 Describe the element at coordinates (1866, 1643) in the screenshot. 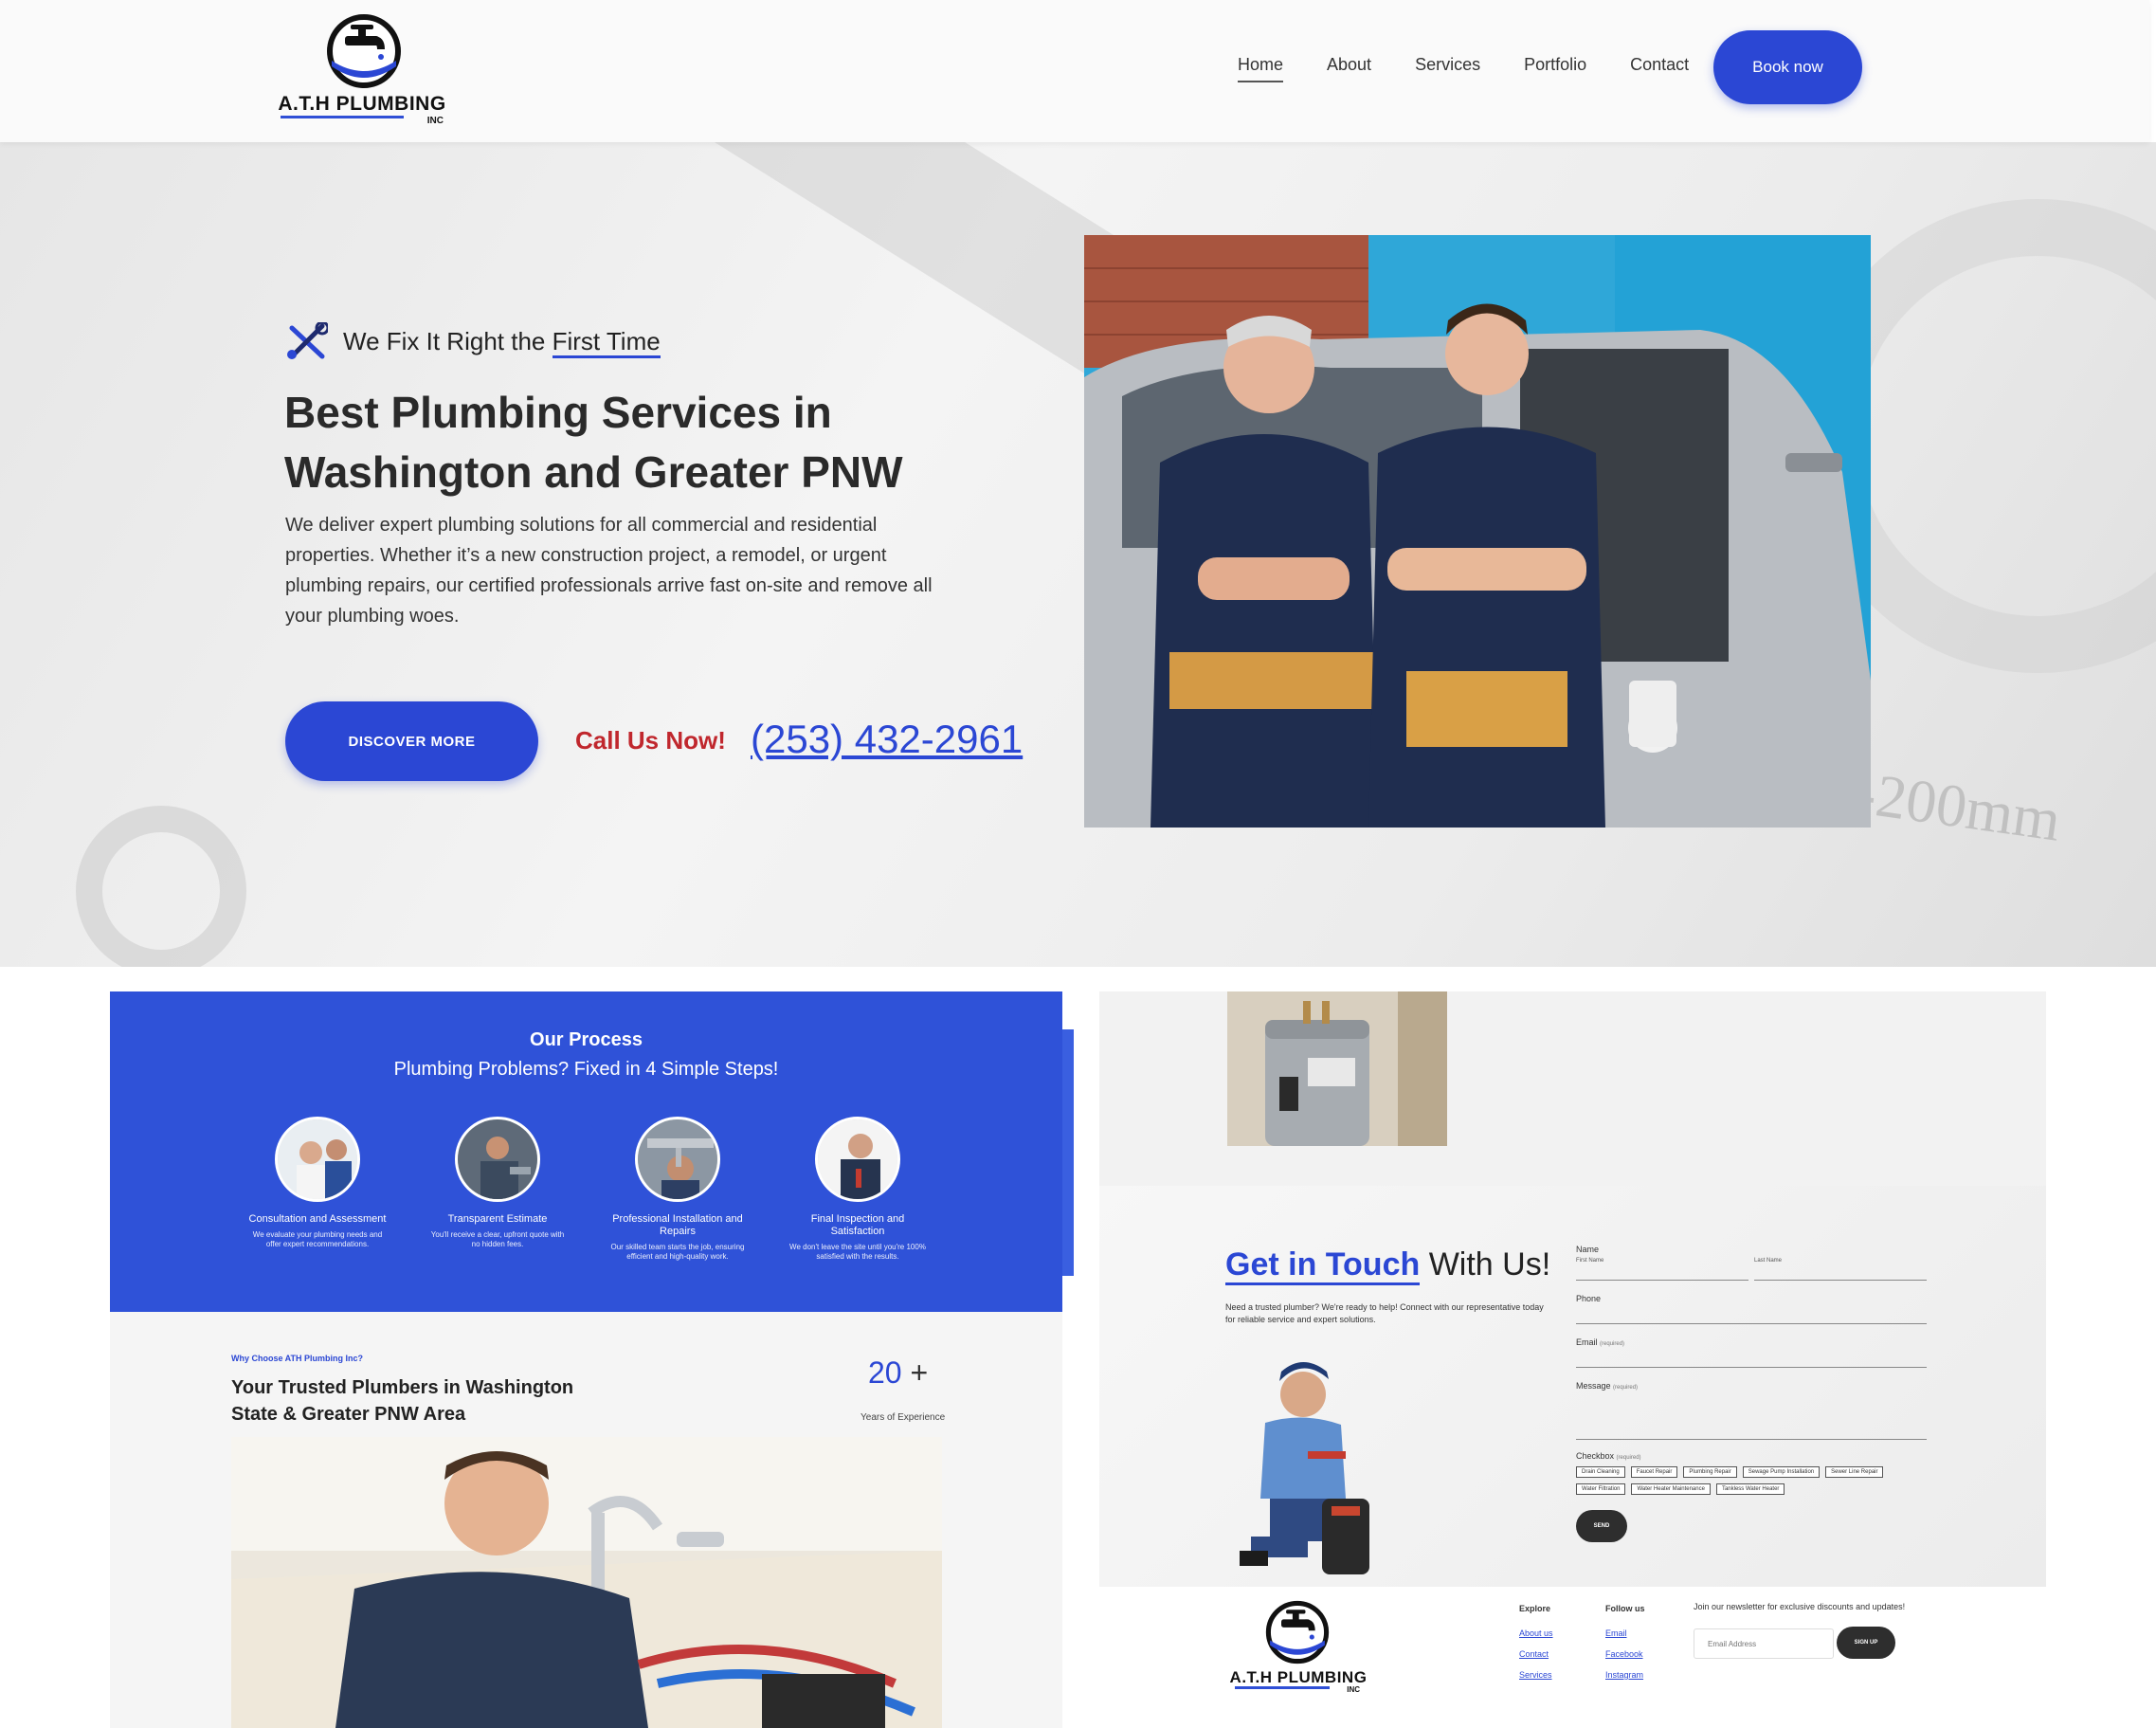

I see `sign-up-button: SIGN UP` at that location.